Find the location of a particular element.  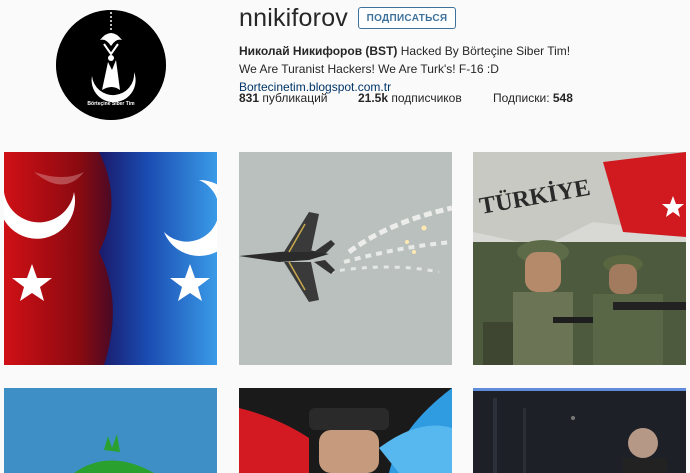

flags-image is located at coordinates (110, 258).